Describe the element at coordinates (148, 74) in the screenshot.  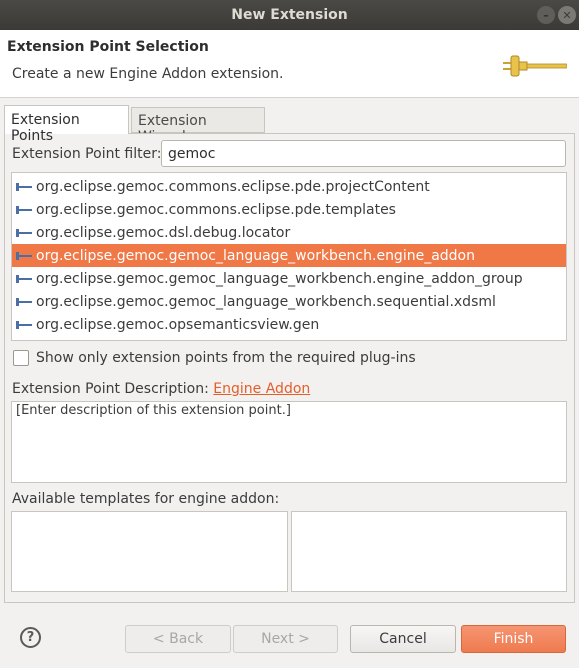
I see `page-subtitle: Create a new Engine Addon extension.` at that location.